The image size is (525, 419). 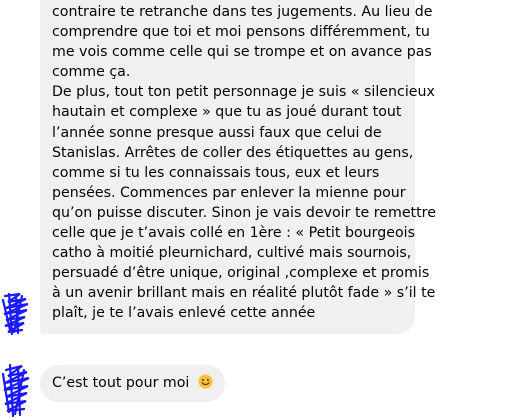 What do you see at coordinates (205, 381) in the screenshot?
I see `smiling-face-emoji-icon` at bounding box center [205, 381].